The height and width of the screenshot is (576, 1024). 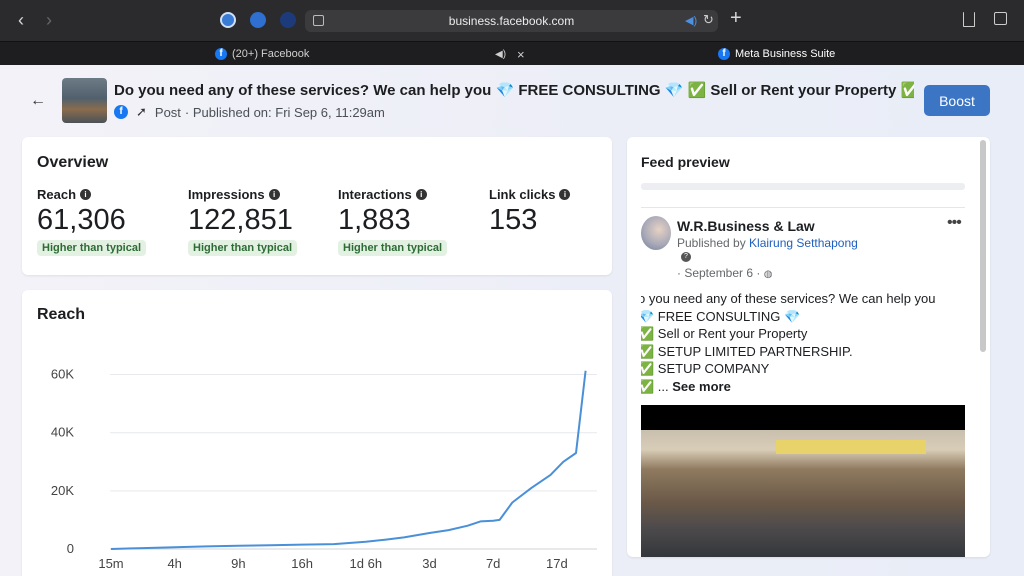 What do you see at coordinates (302, 563) in the screenshot?
I see `x-tick-label: 16h` at bounding box center [302, 563].